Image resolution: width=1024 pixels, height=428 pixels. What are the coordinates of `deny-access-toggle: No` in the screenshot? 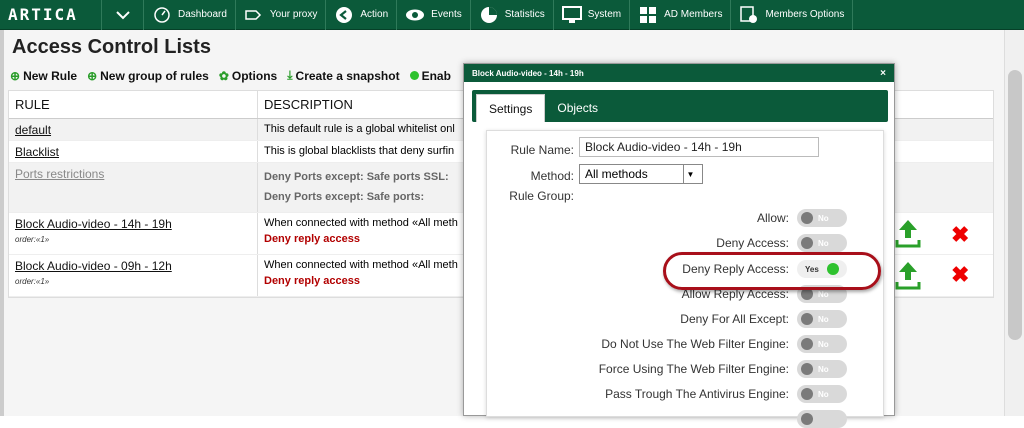 It's located at (822, 243).